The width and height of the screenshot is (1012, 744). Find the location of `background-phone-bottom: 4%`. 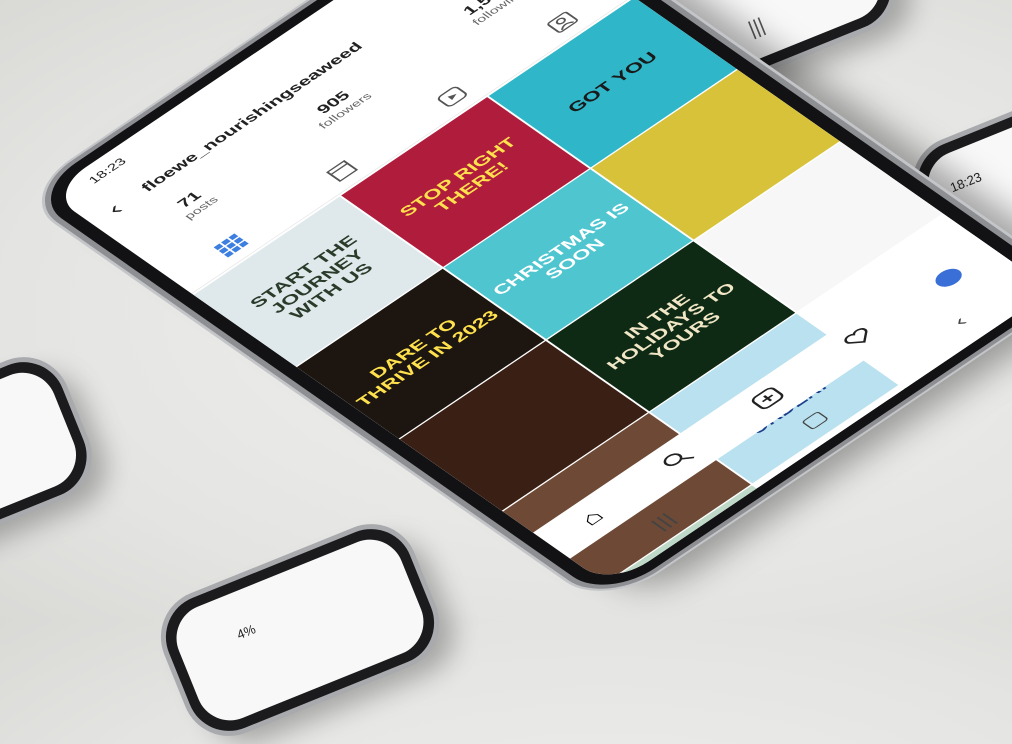

background-phone-bottom: 4% is located at coordinates (300, 630).